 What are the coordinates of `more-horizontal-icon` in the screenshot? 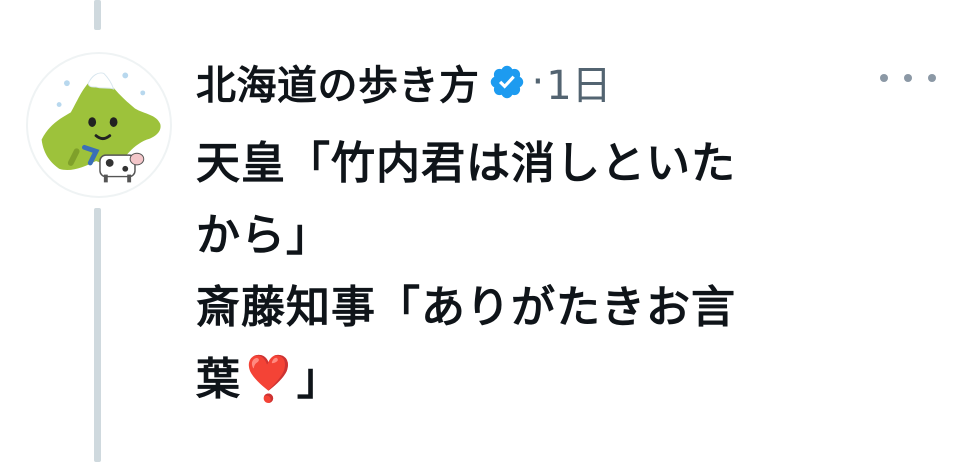 It's located at (908, 78).